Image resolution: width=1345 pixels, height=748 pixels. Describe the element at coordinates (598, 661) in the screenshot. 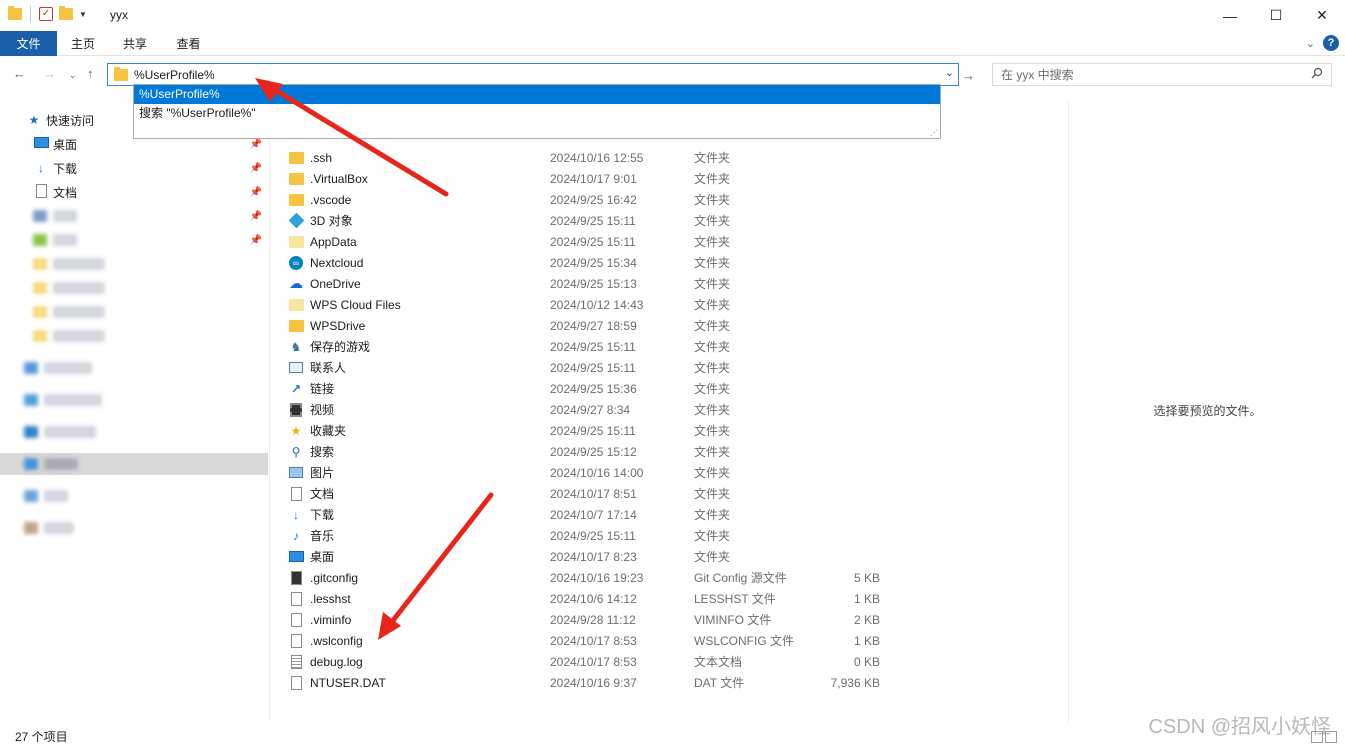

I see `file-row: debug.log 2024/10/17 8:53 文本文档 0 KB` at that location.